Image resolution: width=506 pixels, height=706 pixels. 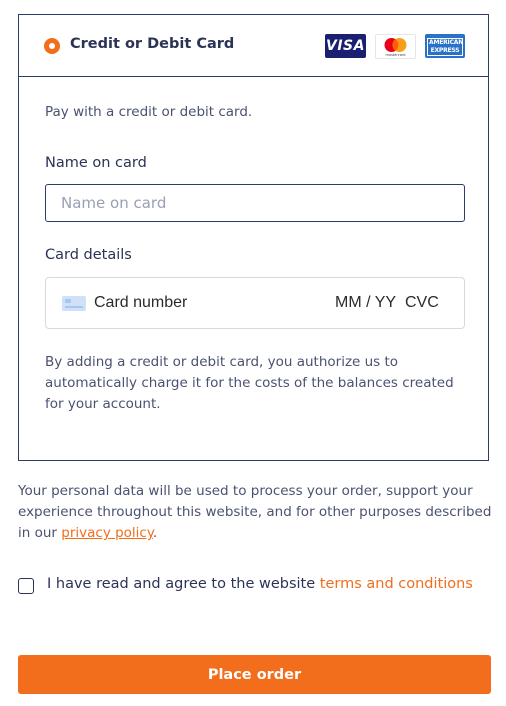 I want to click on amex-logo-line1: AMERICAN, so click(x=446, y=42).